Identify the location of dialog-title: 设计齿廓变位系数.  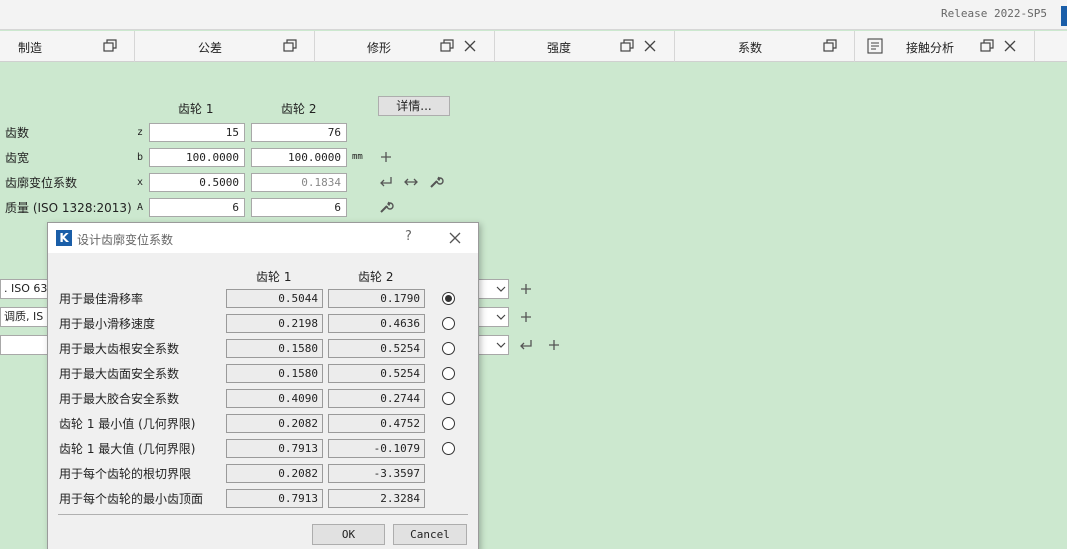
(125, 240).